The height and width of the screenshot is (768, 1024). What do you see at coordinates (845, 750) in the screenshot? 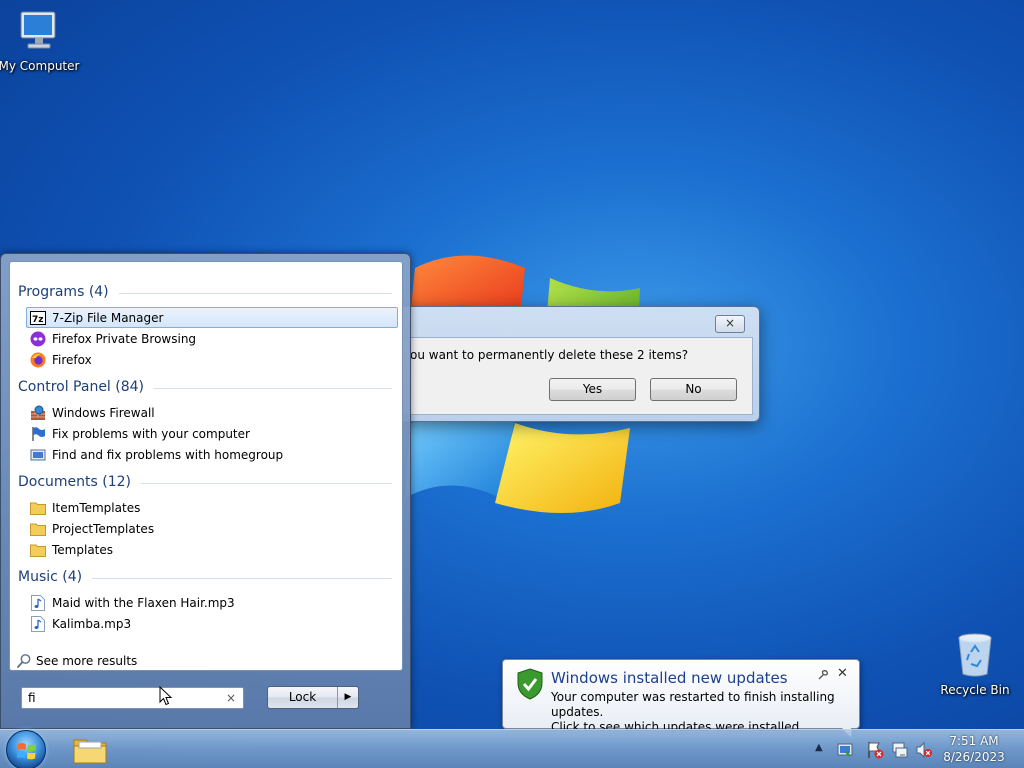
I see `windows-update-tray-icon` at bounding box center [845, 750].